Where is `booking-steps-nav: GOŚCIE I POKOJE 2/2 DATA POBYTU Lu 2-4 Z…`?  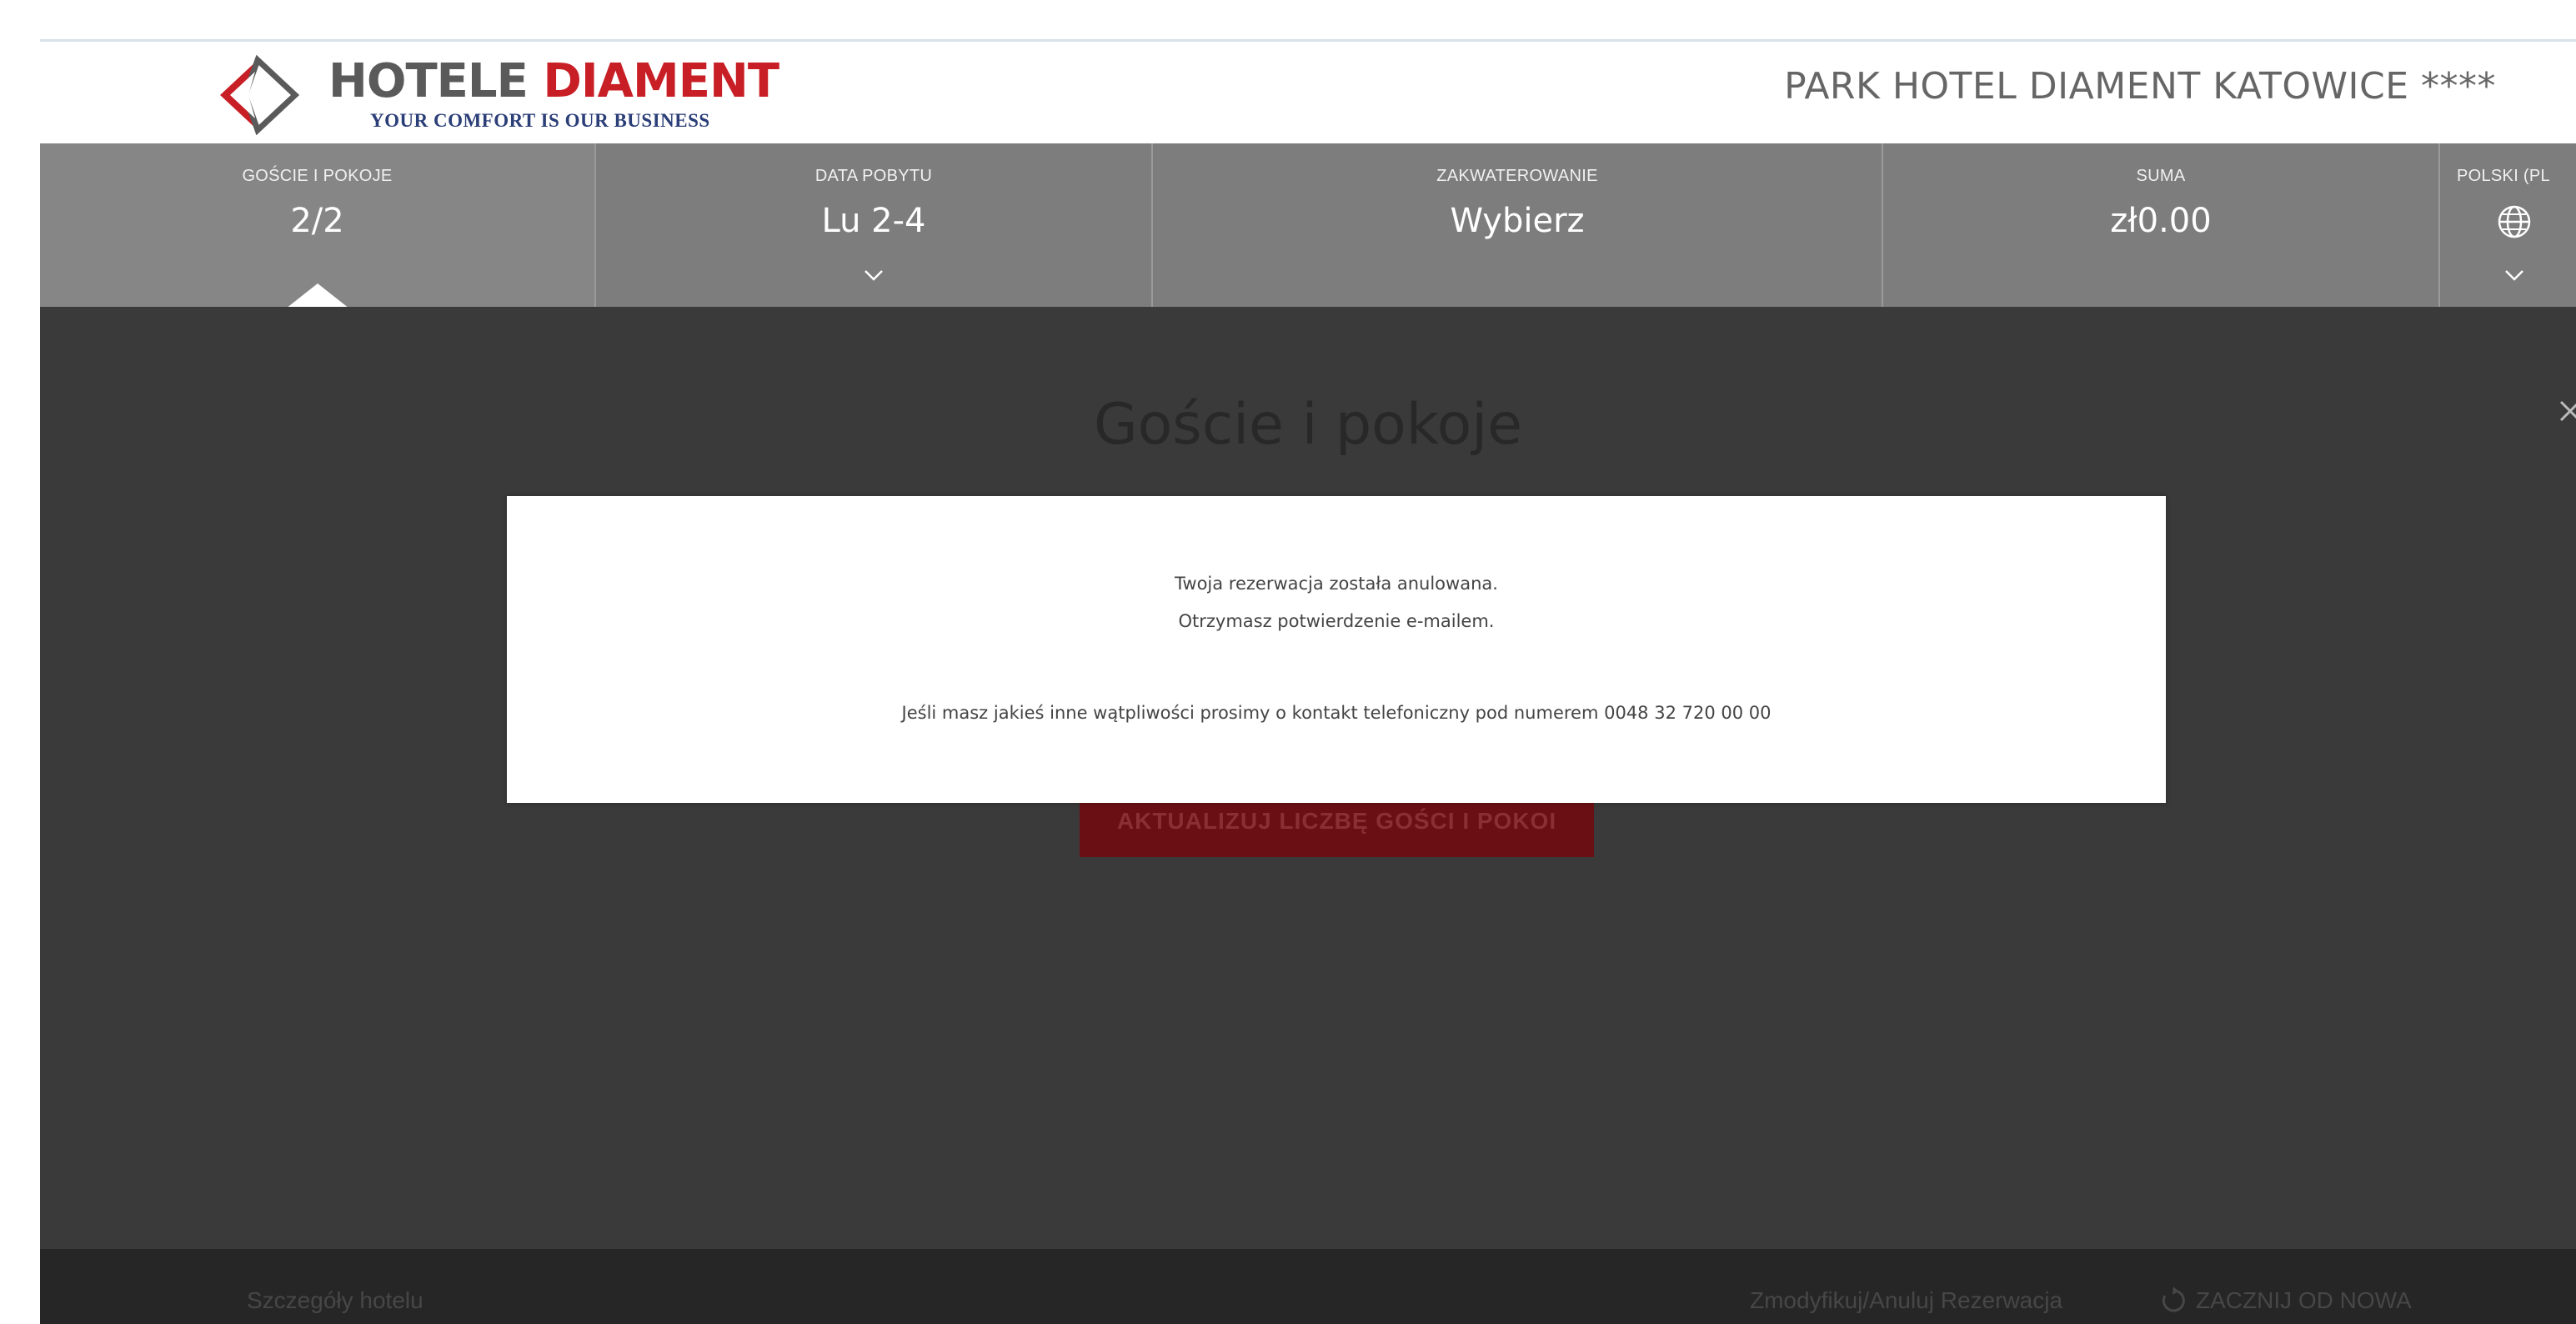 booking-steps-nav: GOŚCIE I POKOJE 2/2 DATA POBYTU Lu 2-4 Z… is located at coordinates (1308, 225).